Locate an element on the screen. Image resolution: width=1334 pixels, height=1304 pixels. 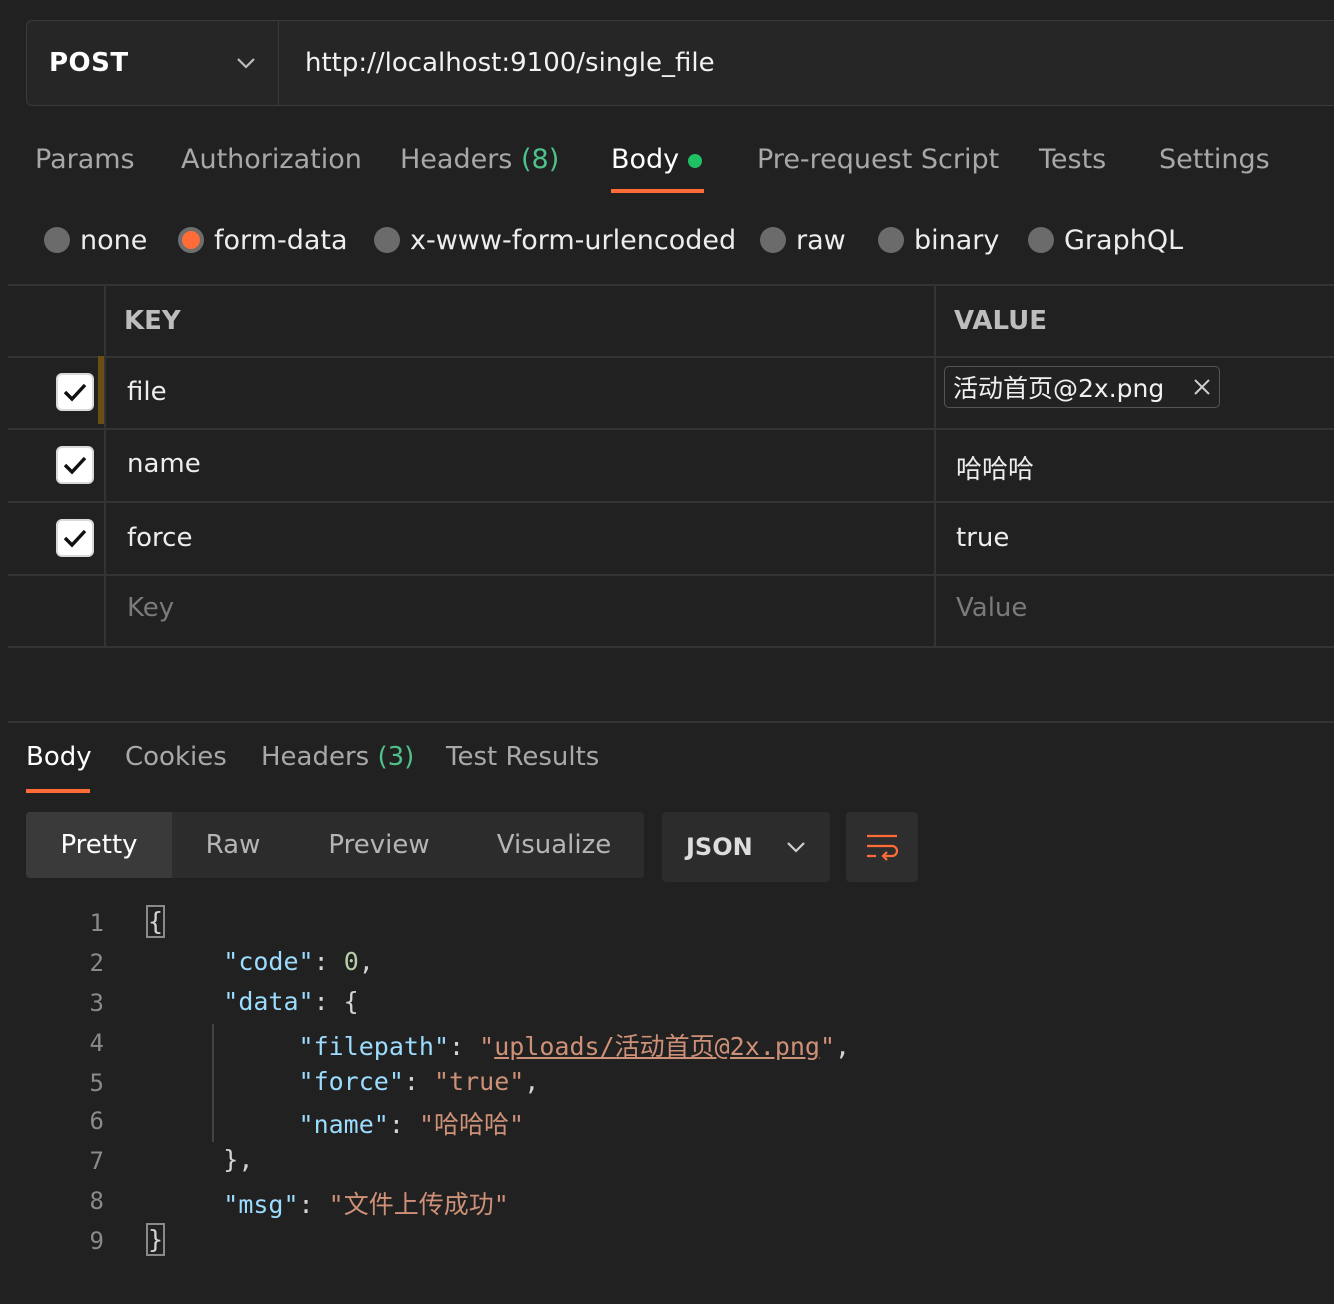
code-line: "msg": "文件上传成功" is located at coordinates (366, 1204).